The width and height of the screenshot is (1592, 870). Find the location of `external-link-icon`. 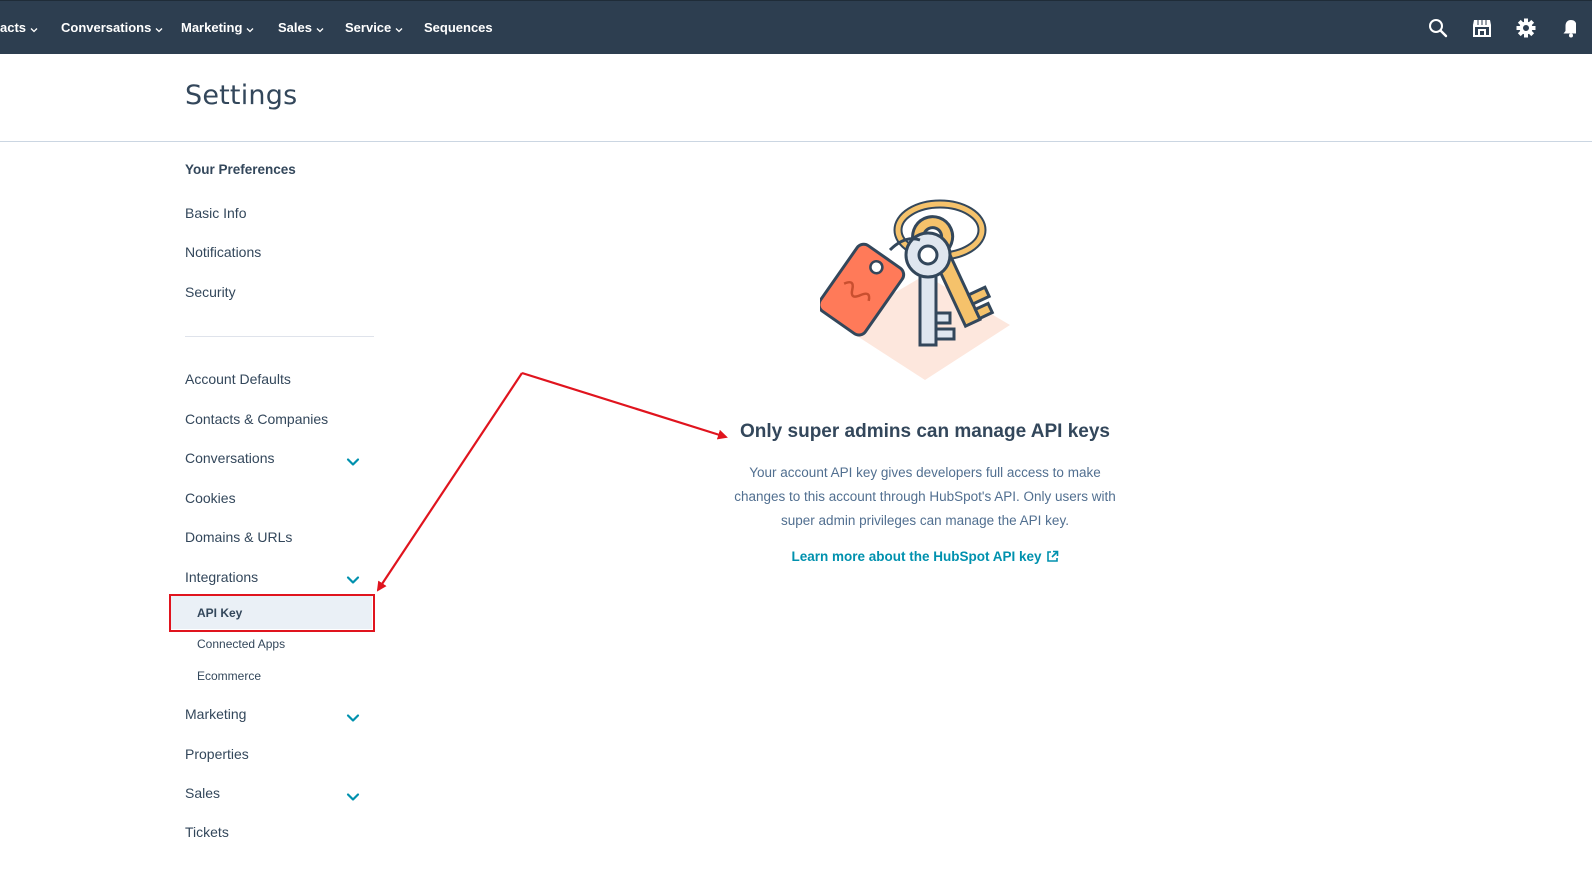

external-link-icon is located at coordinates (1050, 556).